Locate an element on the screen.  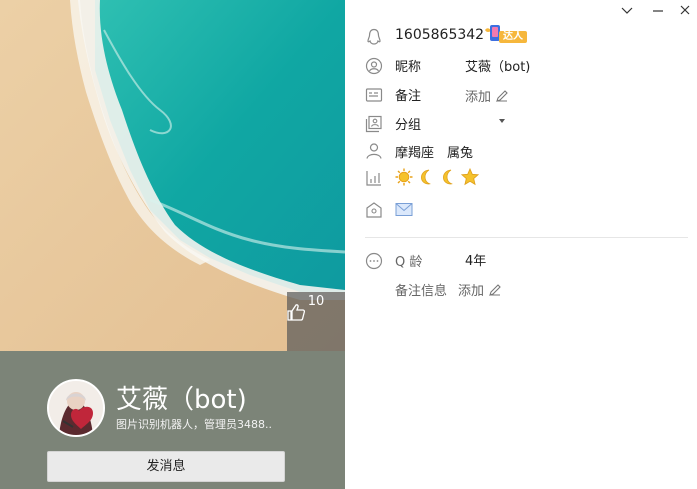
remark-info-add-link: 添加 is located at coordinates (480, 289).